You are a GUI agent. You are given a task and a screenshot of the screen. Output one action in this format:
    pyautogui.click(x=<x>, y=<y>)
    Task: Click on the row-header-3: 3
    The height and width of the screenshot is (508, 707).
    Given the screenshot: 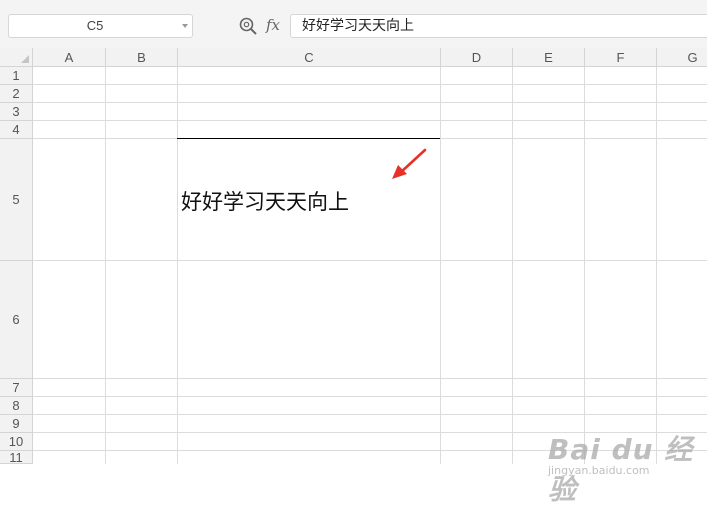 What is the action you would take?
    pyautogui.click(x=16, y=112)
    